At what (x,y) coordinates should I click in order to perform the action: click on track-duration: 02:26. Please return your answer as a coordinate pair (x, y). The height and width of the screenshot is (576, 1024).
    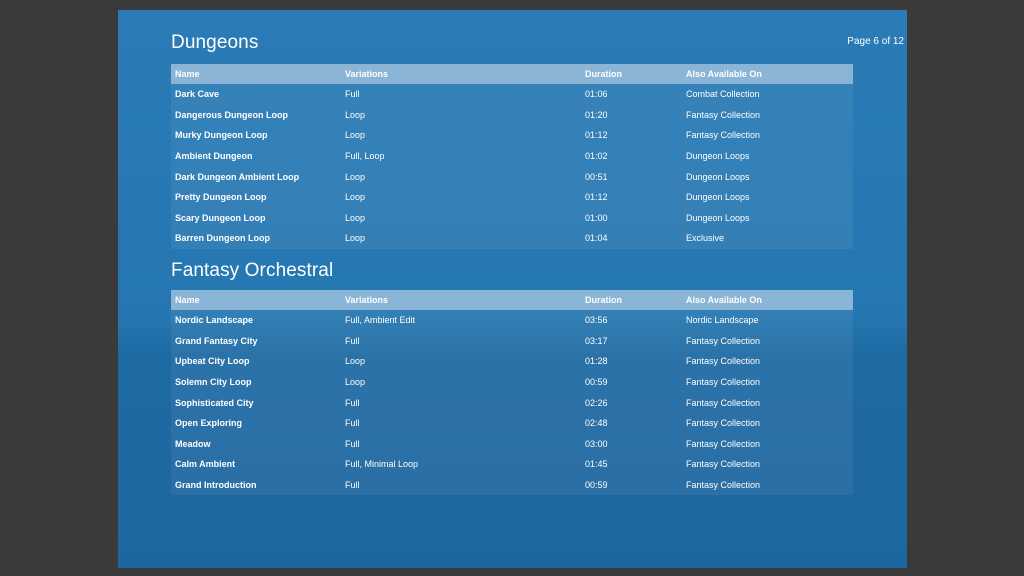
    Looking at the image, I should click on (596, 402).